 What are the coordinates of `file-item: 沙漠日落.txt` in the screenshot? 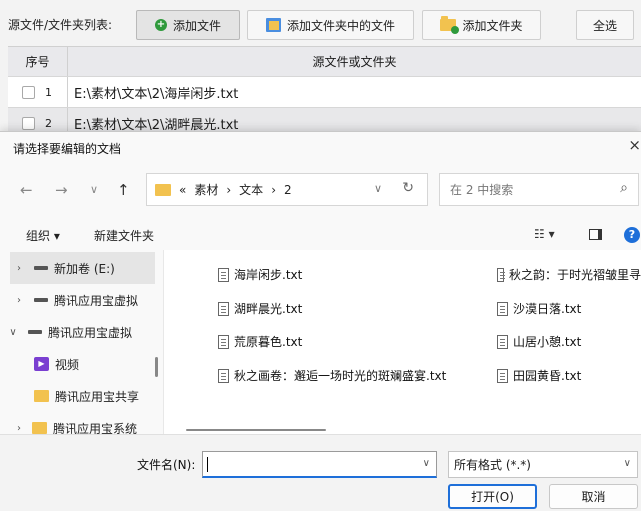 It's located at (539, 308).